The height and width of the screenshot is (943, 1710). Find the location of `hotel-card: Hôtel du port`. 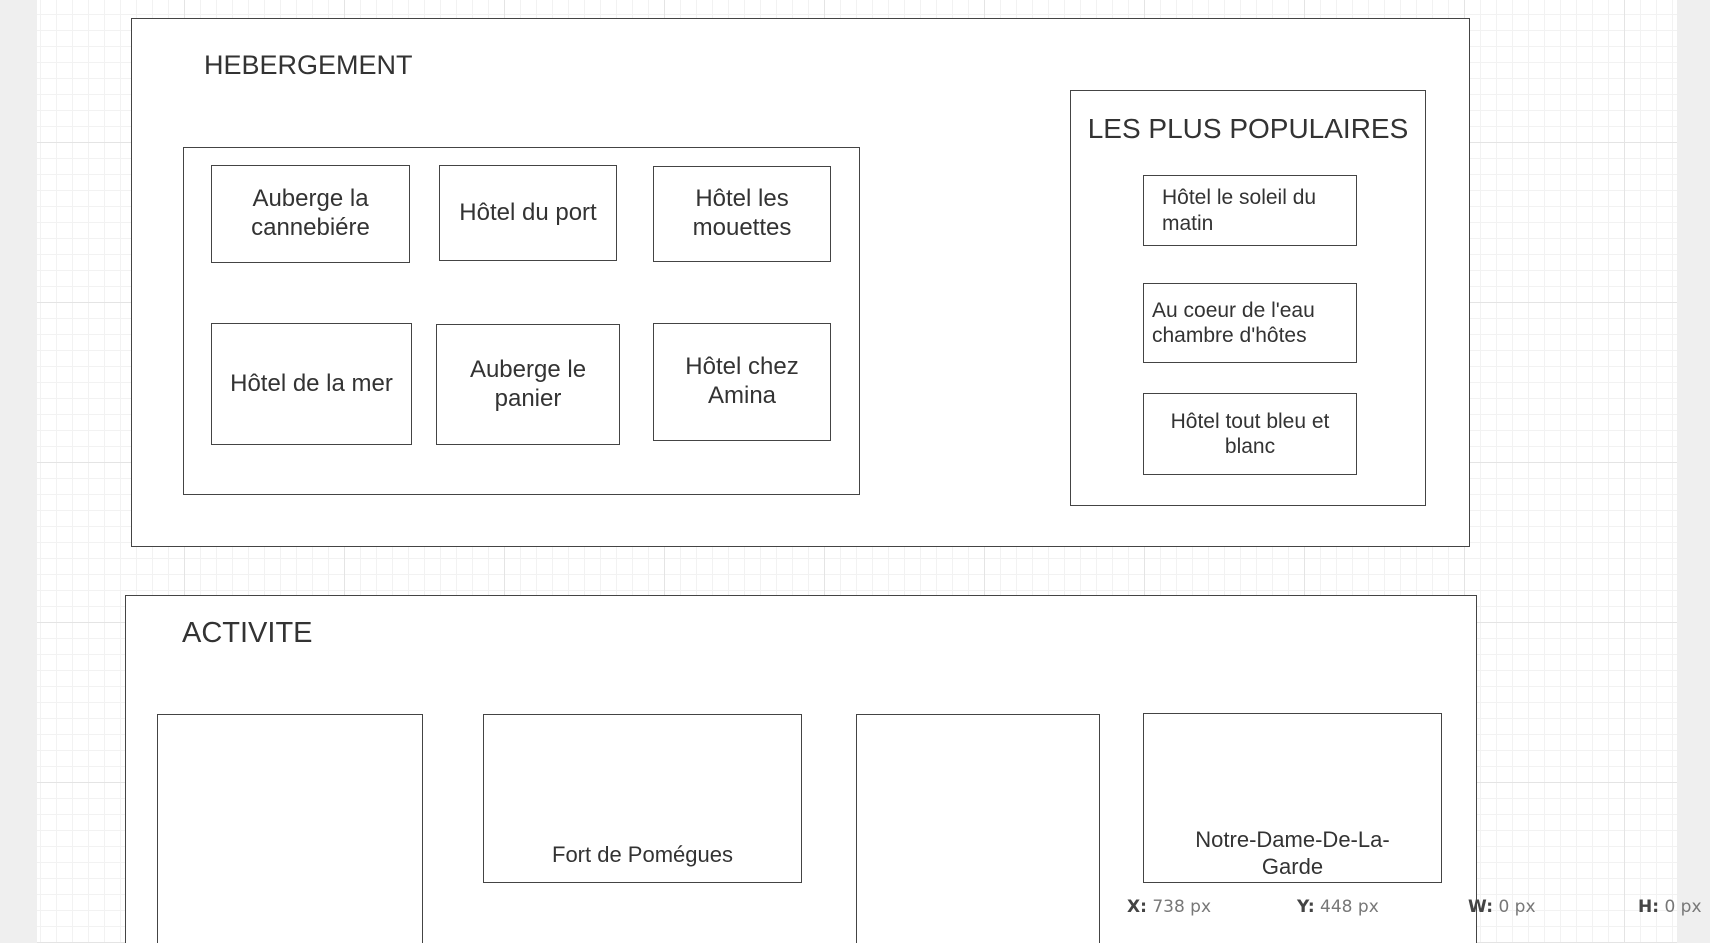

hotel-card: Hôtel du port is located at coordinates (528, 213).